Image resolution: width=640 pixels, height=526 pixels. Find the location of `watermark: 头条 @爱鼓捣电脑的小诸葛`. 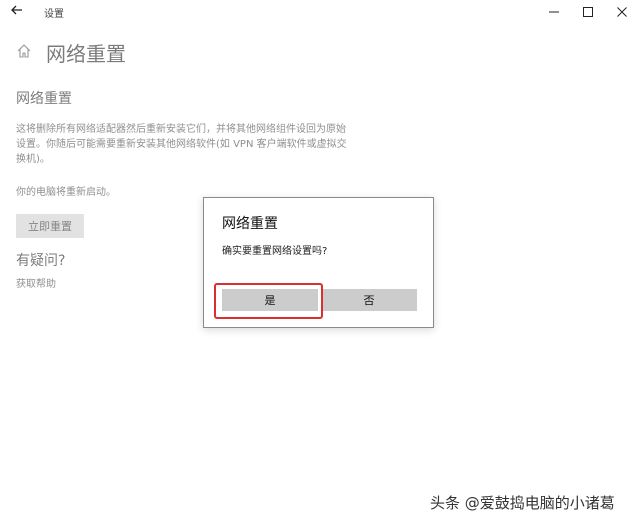

watermark: 头条 @爱鼓捣电脑的小诸葛 is located at coordinates (522, 503).